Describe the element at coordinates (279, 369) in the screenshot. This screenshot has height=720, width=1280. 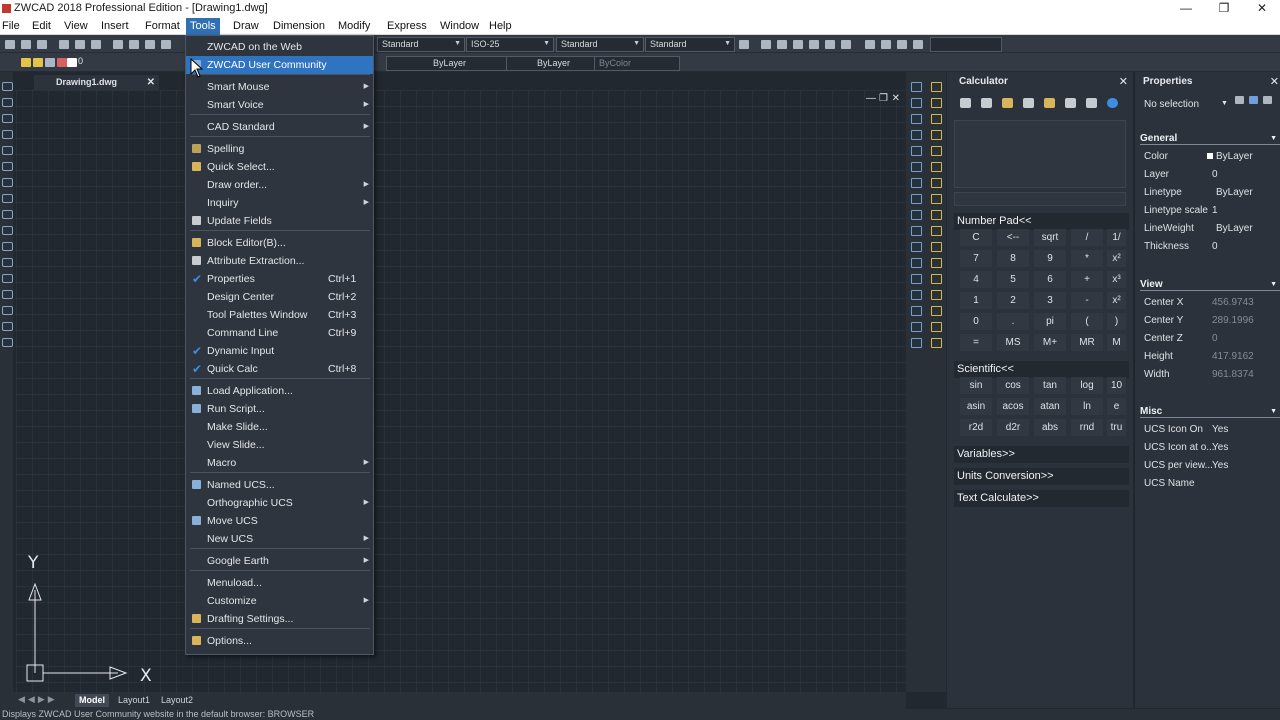
I see `menu-item-quick-calc: ✔ Quick Calc Ctrl+8` at that location.